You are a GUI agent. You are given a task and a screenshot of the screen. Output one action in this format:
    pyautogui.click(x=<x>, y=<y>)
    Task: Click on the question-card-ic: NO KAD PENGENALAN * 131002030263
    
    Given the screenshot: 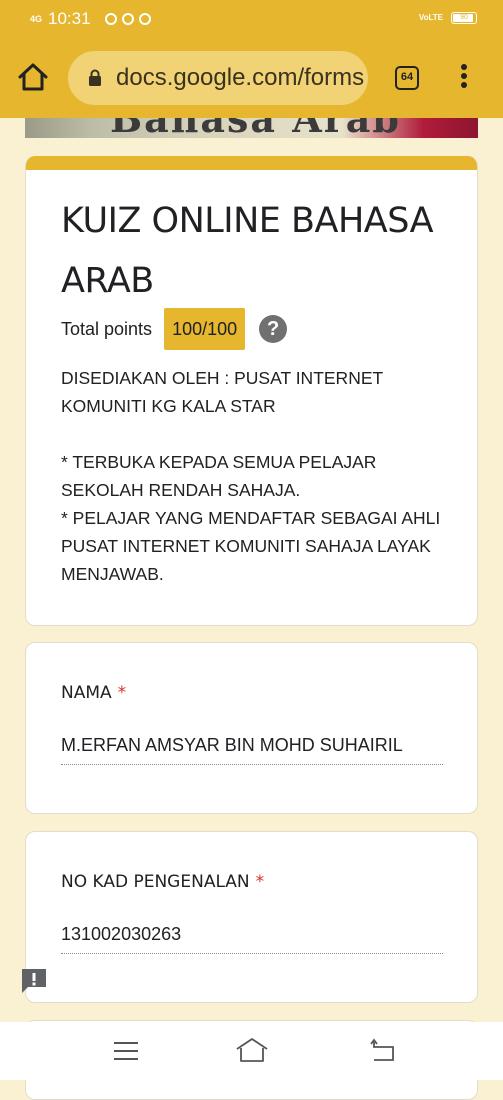 What is the action you would take?
    pyautogui.click(x=251, y=917)
    